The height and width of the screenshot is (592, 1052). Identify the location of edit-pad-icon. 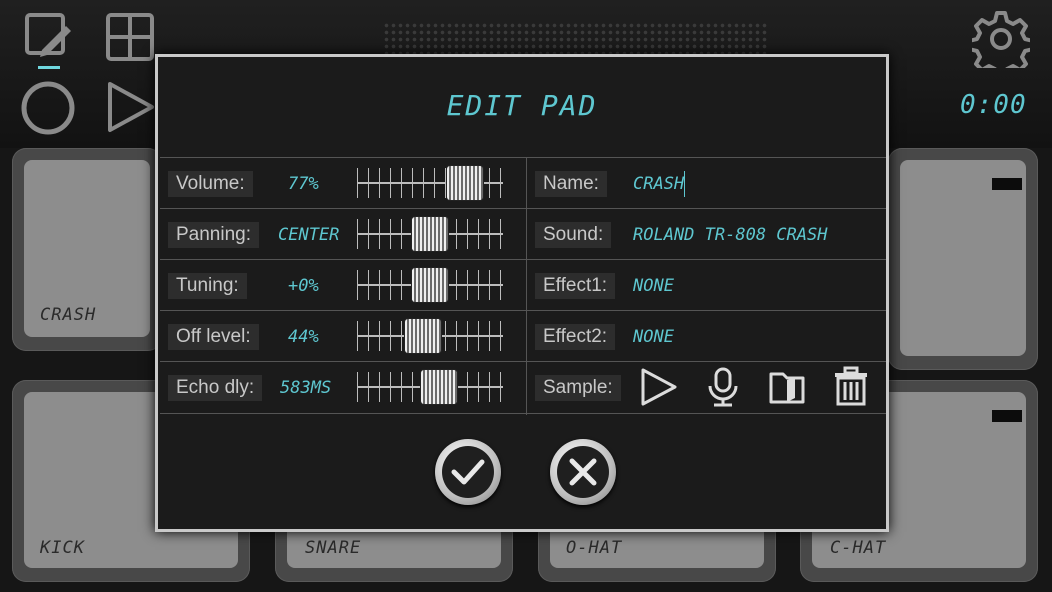
(48, 37).